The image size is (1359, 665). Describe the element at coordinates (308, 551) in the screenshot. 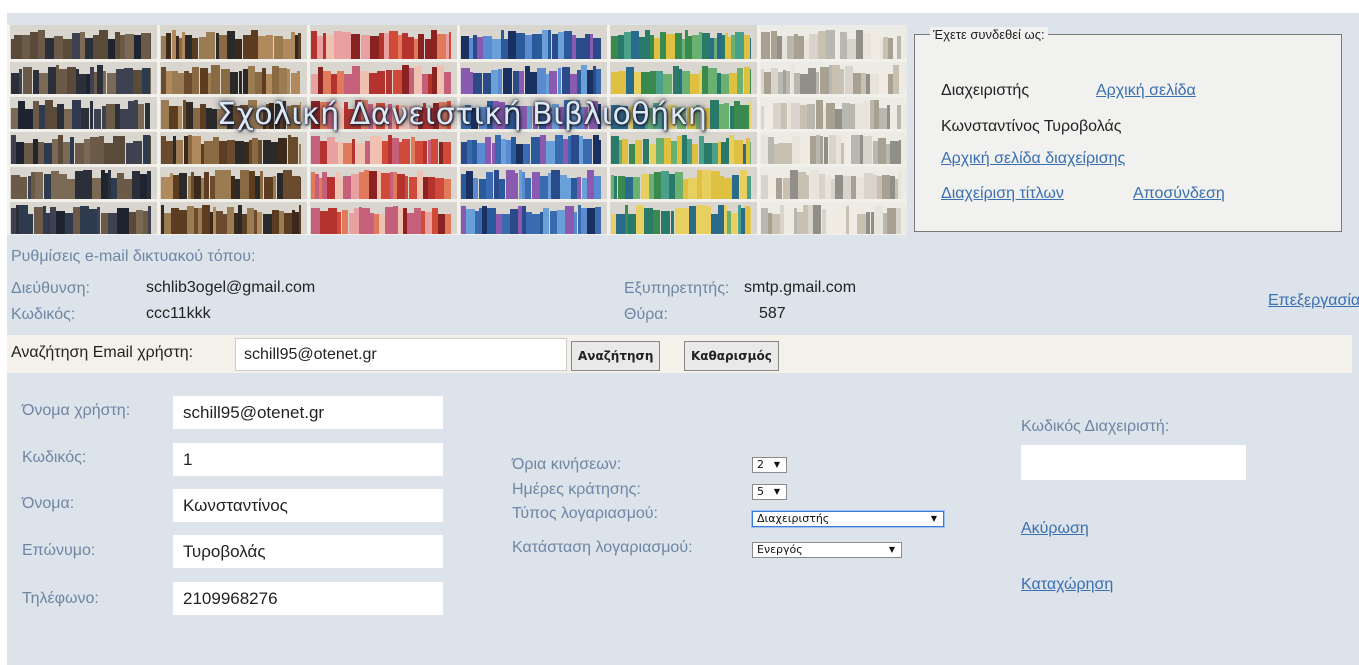

I see `lastname-input` at that location.